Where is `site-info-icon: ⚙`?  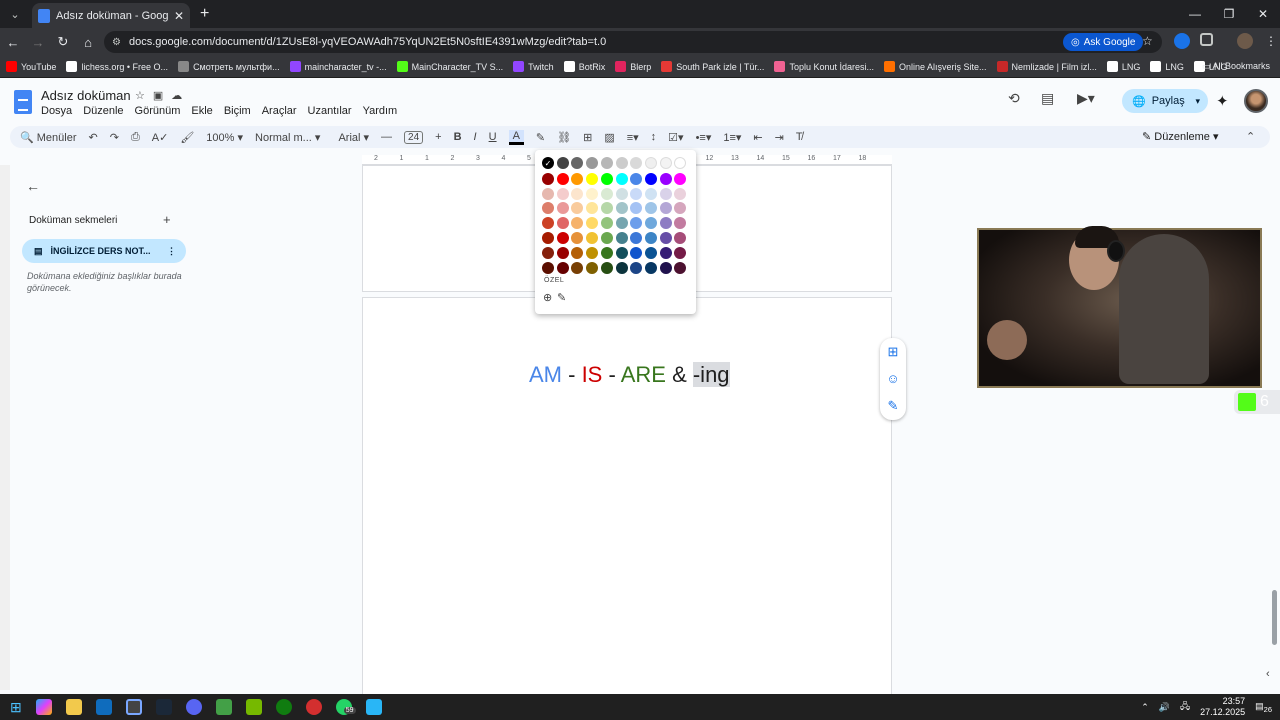
site-info-icon: ⚙ is located at coordinates (116, 42).